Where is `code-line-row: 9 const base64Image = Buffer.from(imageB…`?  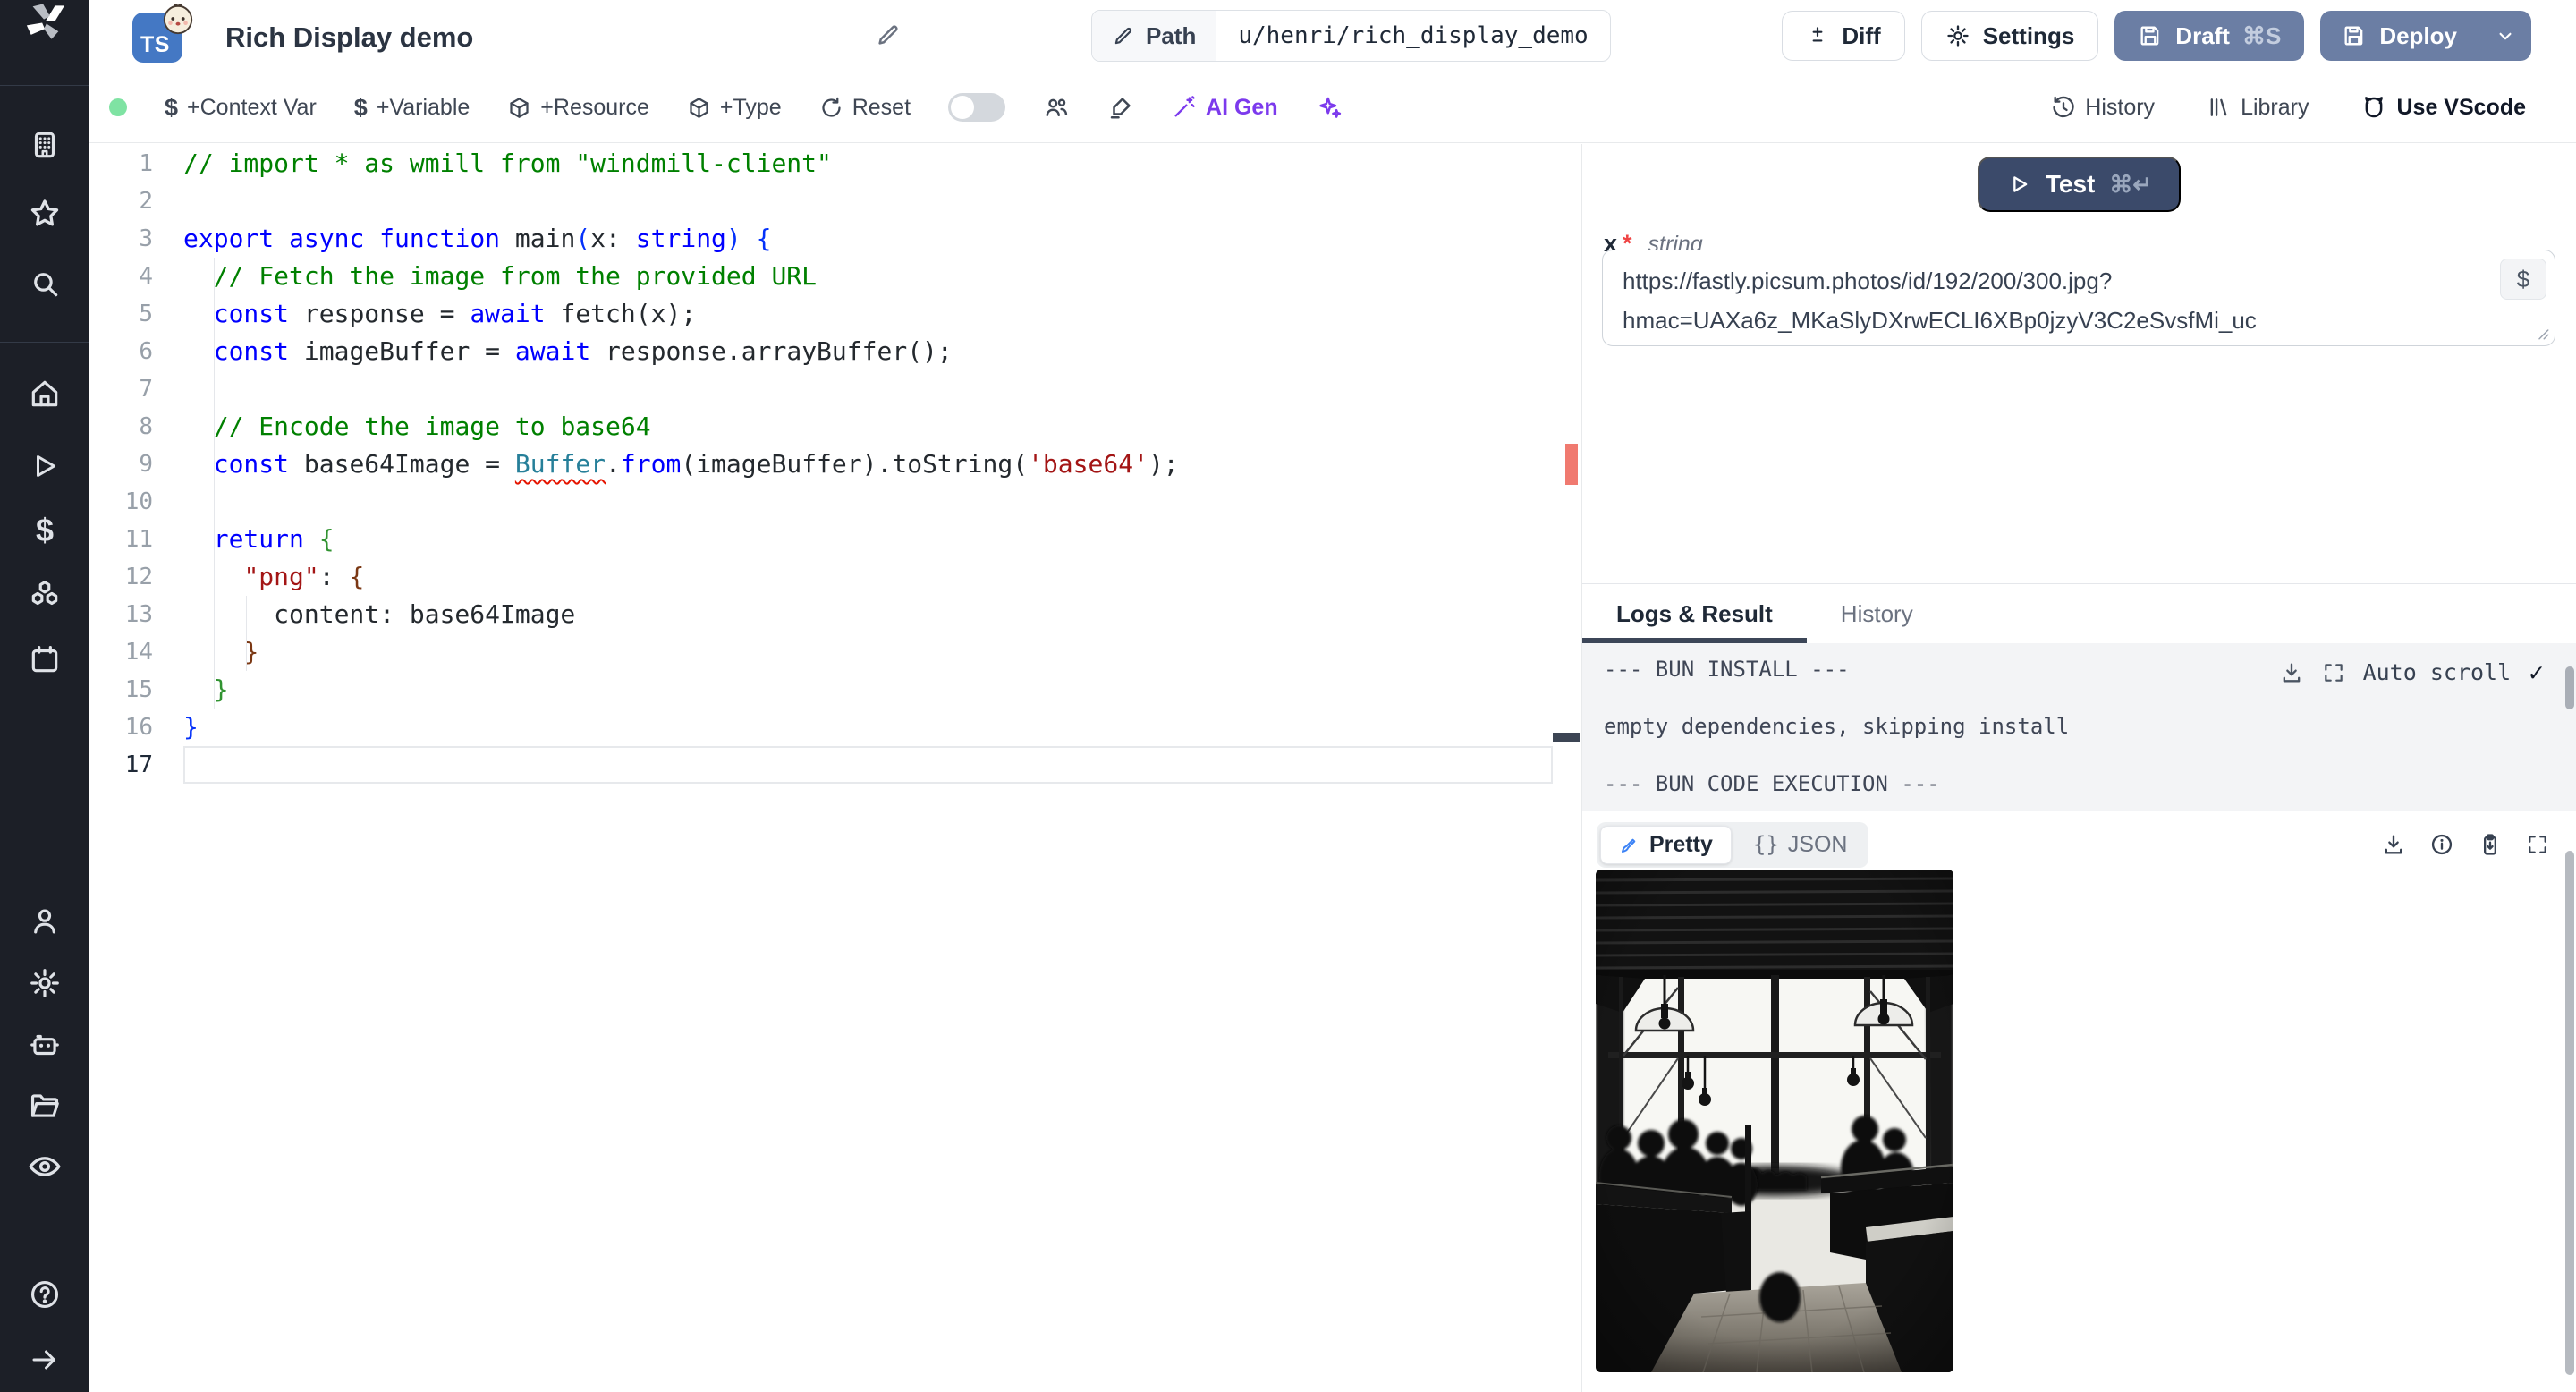 code-line-row: 9 const base64Image = Buffer.from(imageB… is located at coordinates (821, 464).